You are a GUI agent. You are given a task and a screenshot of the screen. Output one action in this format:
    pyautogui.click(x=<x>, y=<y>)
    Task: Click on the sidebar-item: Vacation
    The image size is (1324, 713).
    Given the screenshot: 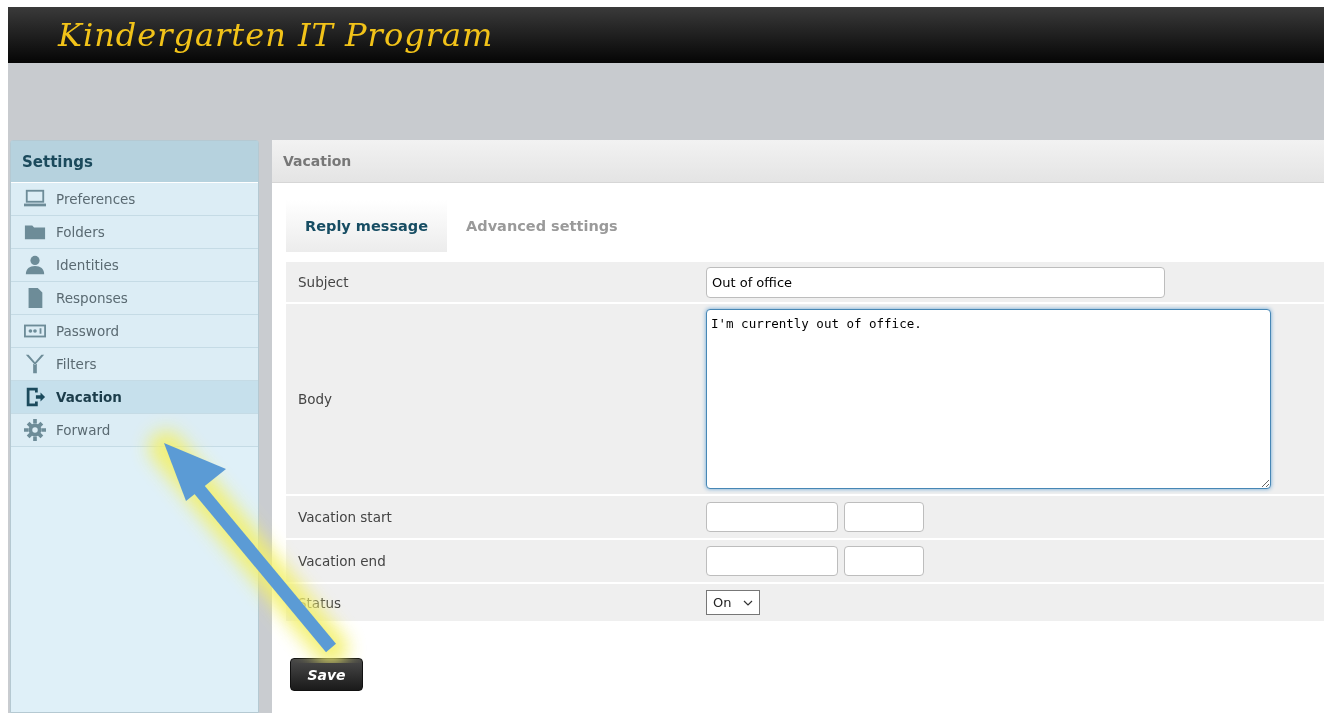 What is the action you would take?
    pyautogui.click(x=134, y=397)
    